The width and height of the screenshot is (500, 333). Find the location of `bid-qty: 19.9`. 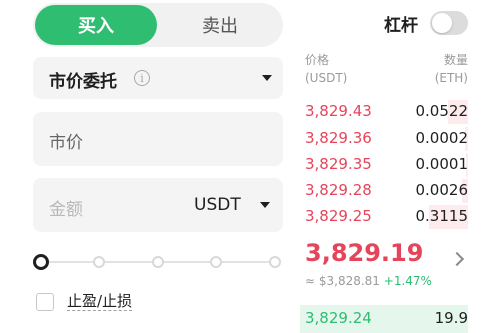

bid-qty: 19.9 is located at coordinates (451, 318).